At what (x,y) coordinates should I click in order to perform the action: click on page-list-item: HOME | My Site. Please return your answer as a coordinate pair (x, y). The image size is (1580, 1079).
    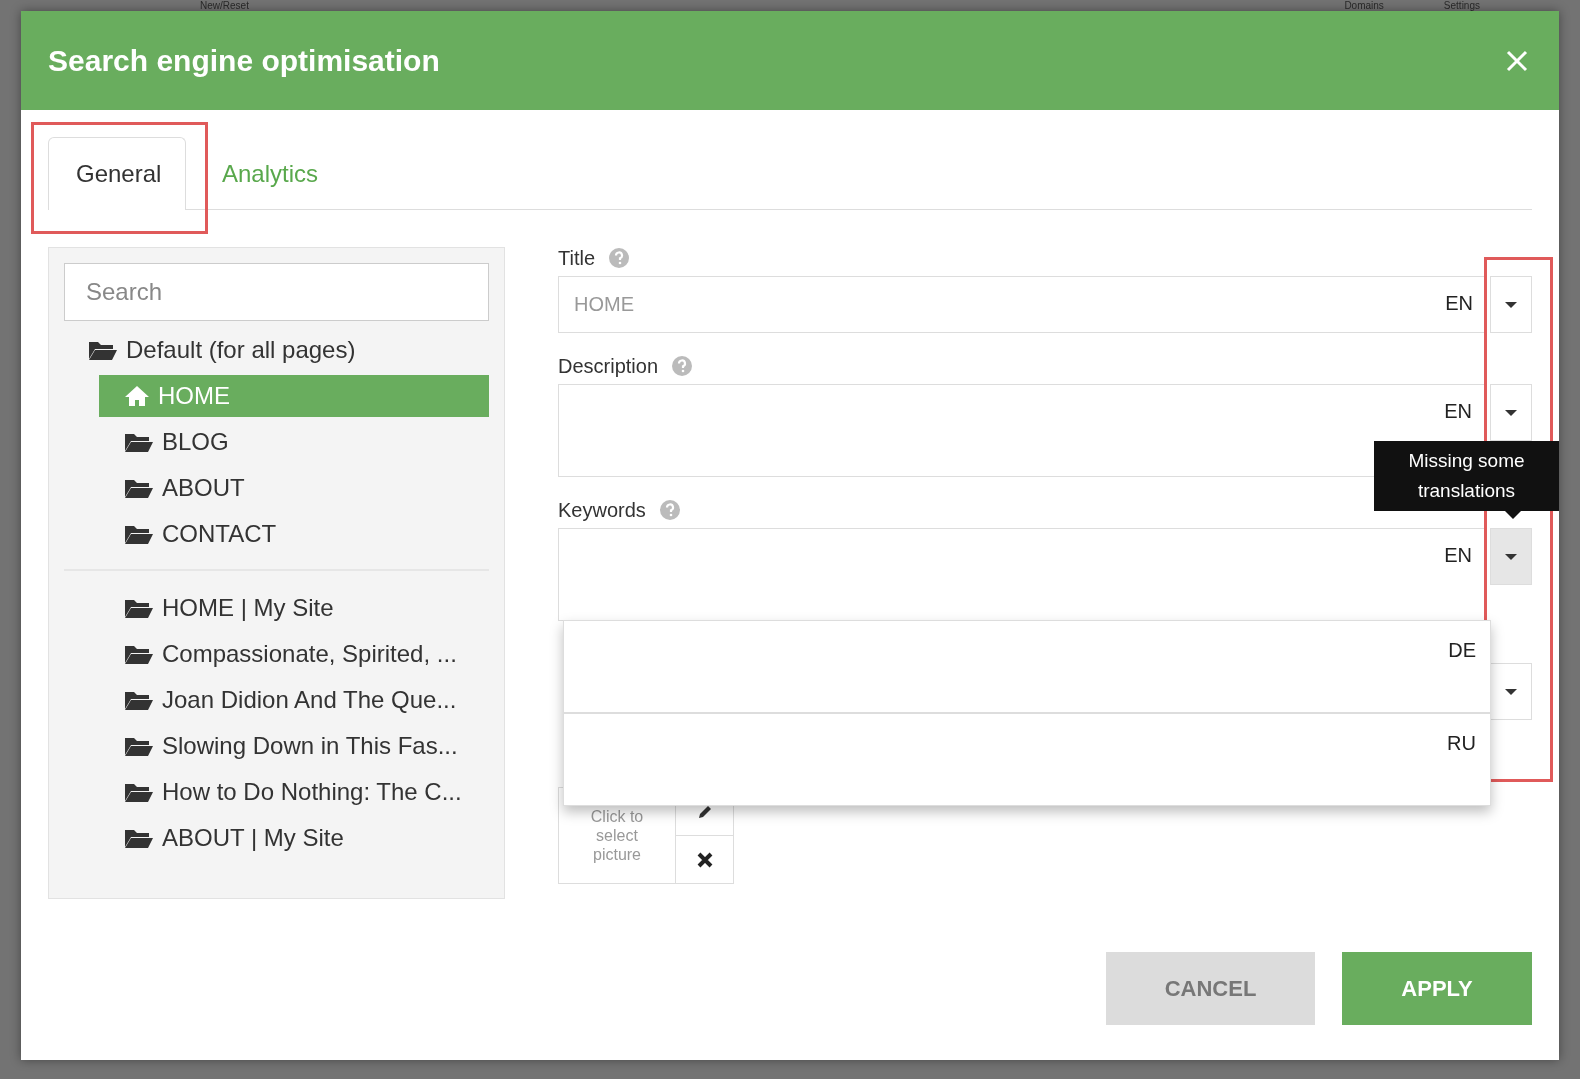
    Looking at the image, I should click on (276, 608).